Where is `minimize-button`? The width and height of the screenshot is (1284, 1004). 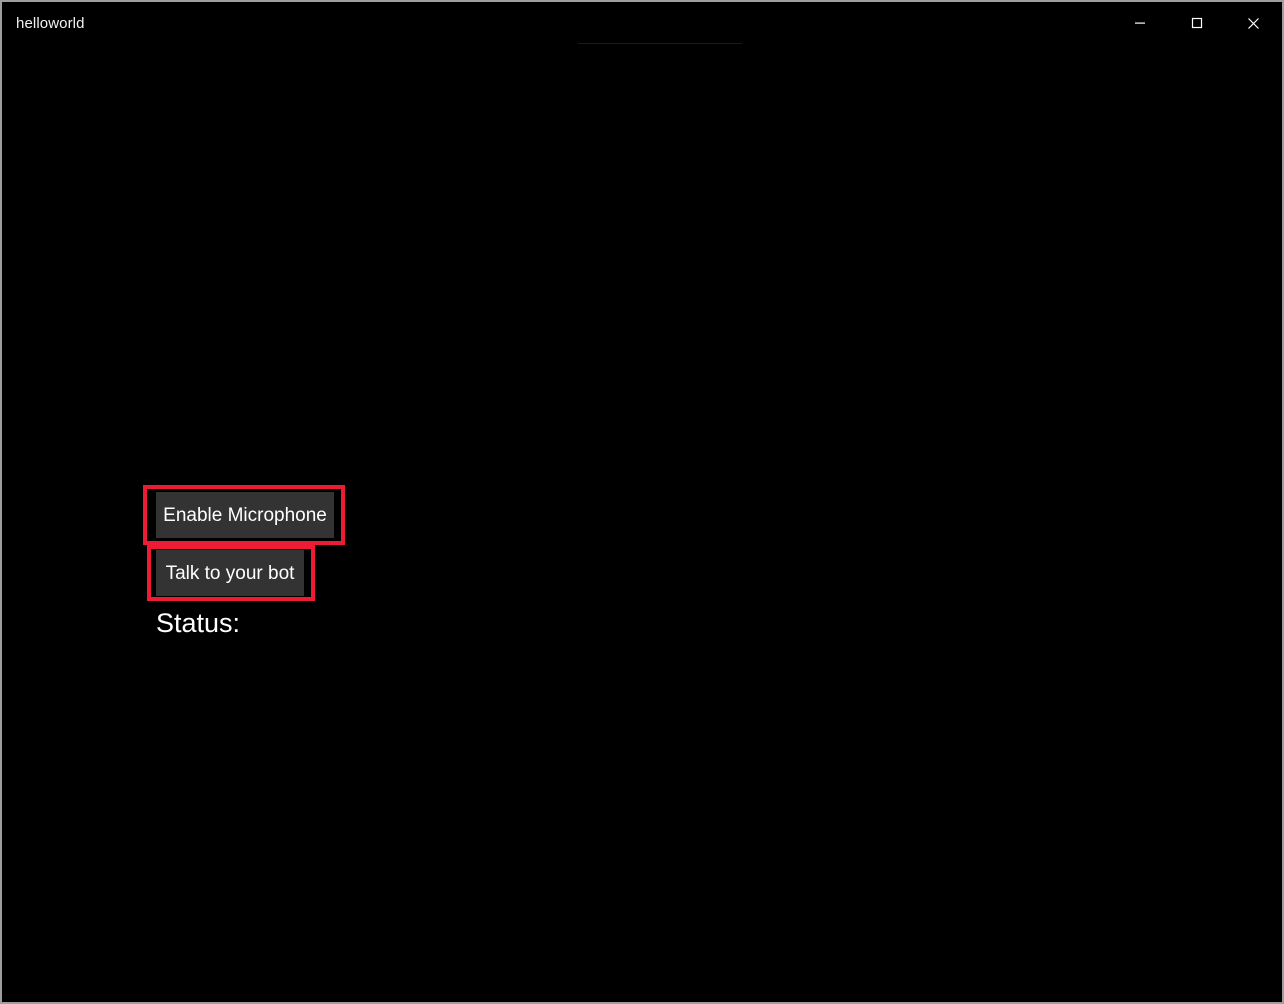
minimize-button is located at coordinates (1139, 23).